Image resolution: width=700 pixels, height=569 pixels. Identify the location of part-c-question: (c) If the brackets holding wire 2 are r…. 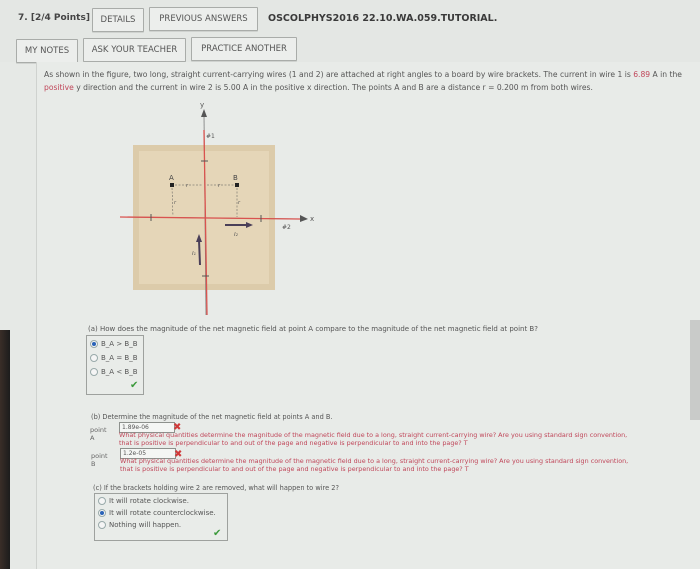
(216, 488).